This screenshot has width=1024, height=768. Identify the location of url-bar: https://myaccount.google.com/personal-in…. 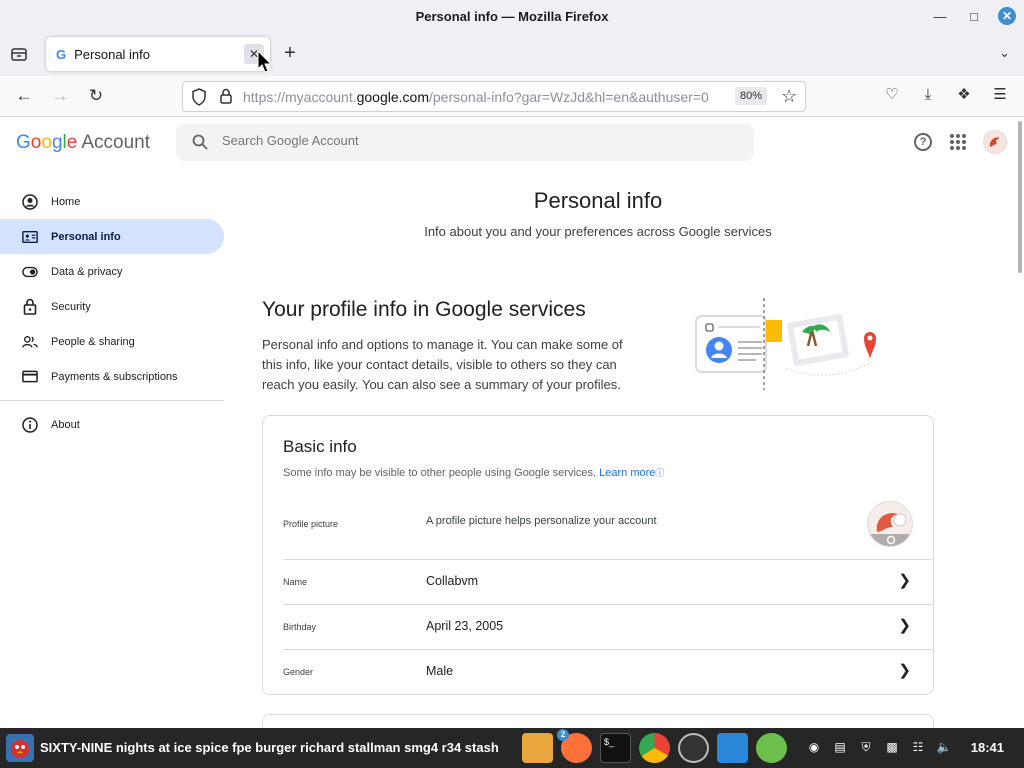
(494, 96).